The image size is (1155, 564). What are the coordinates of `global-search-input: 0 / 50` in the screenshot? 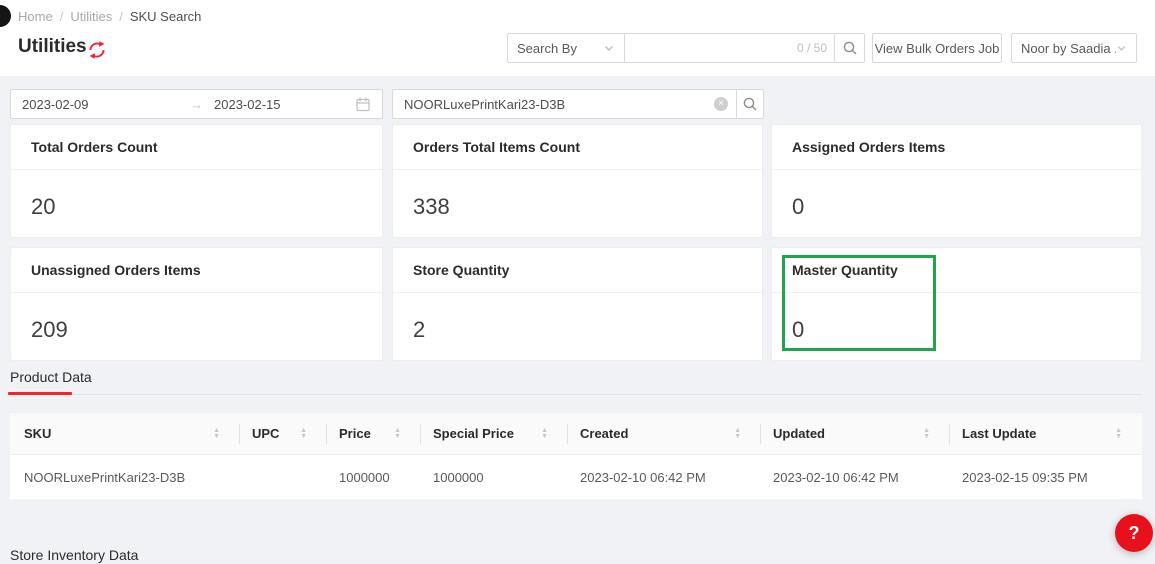 It's located at (730, 48).